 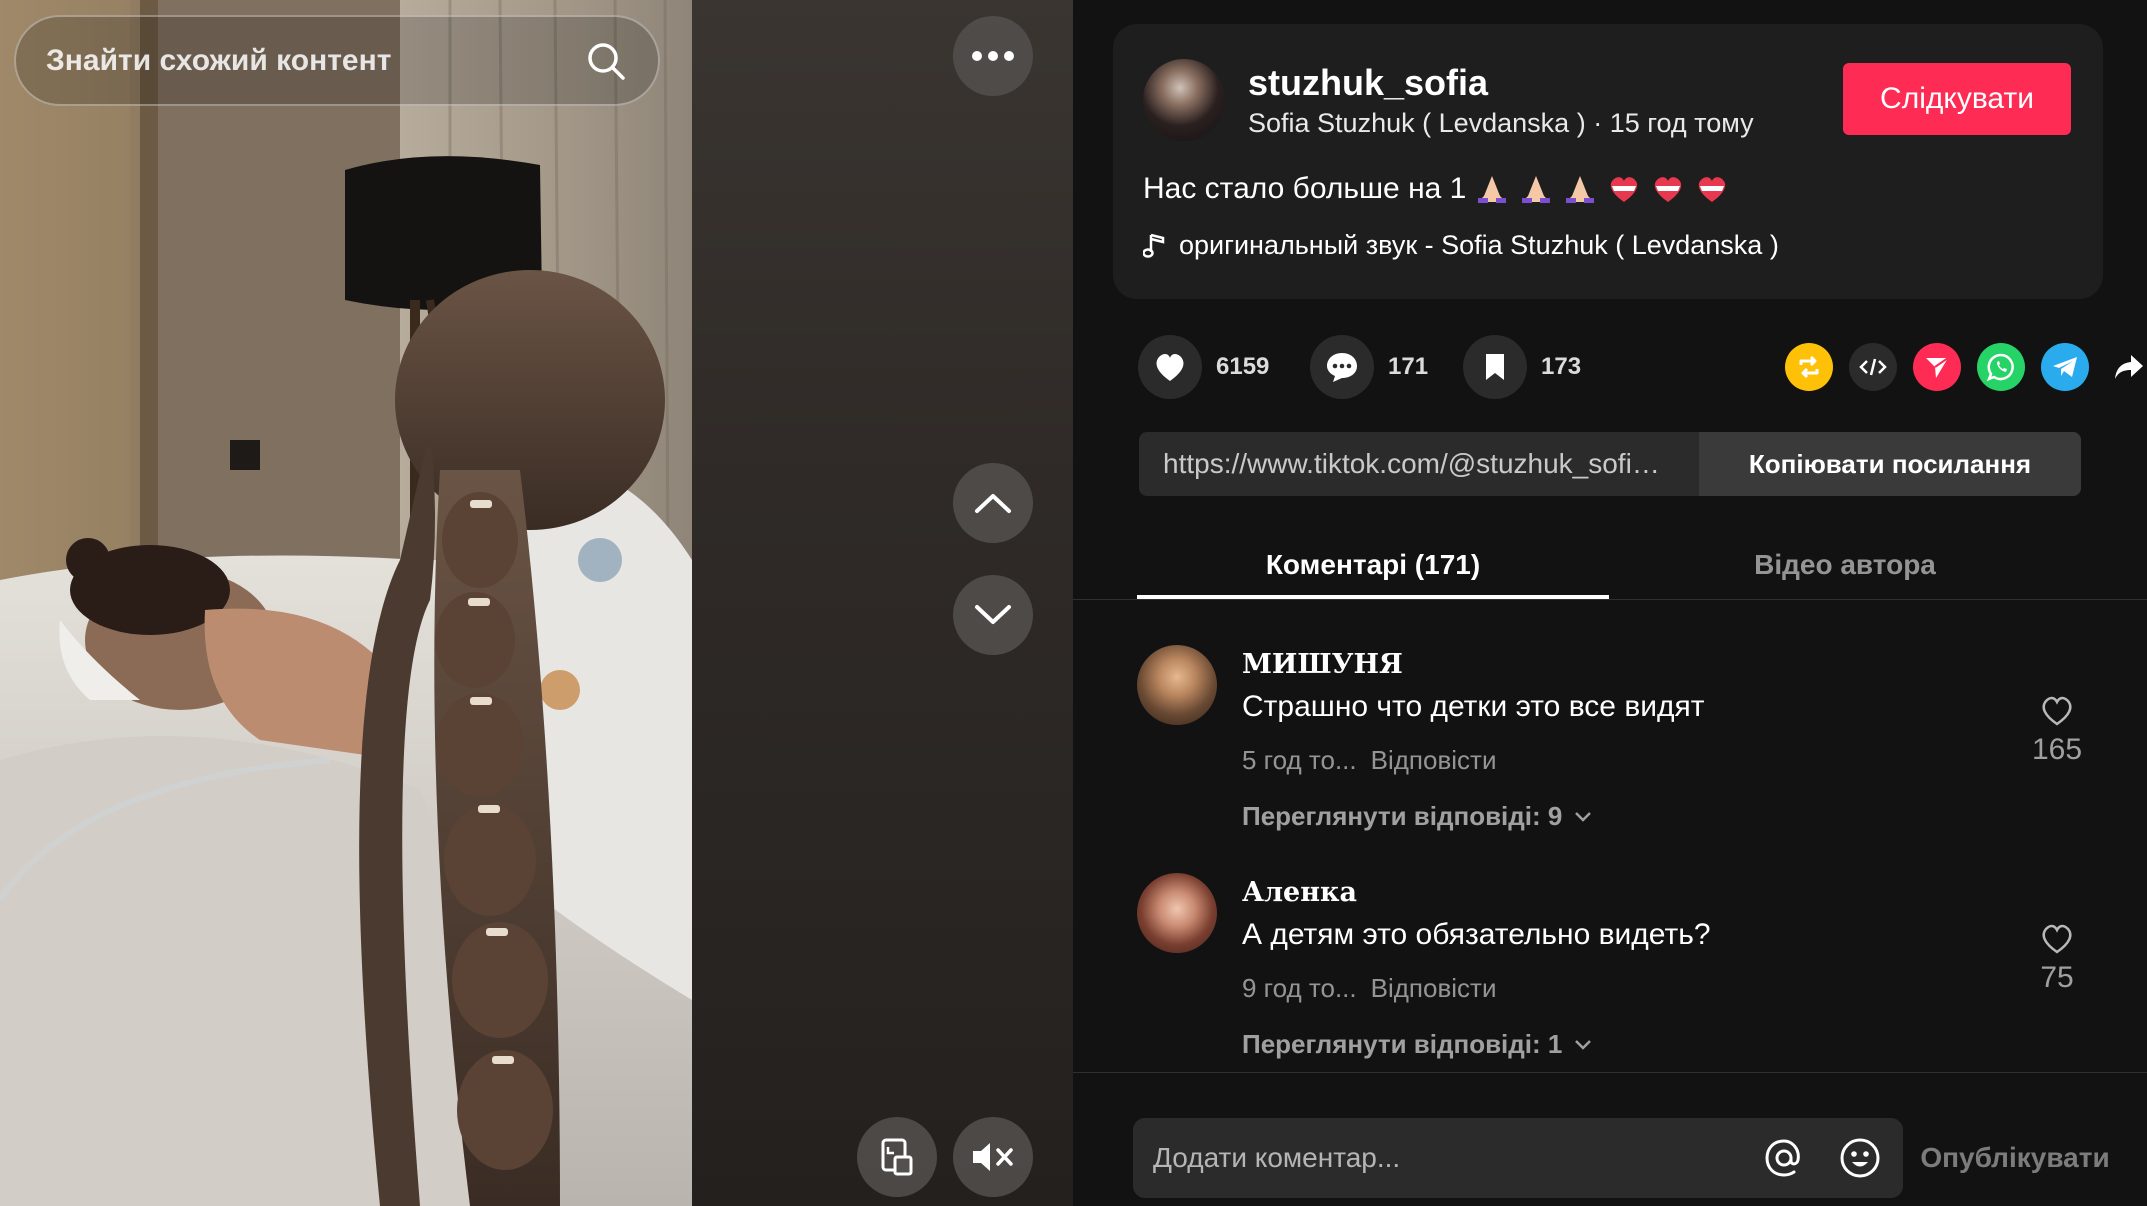 I want to click on view-replies-button: Переглянути відповіді: 1, so click(x=1417, y=1044).